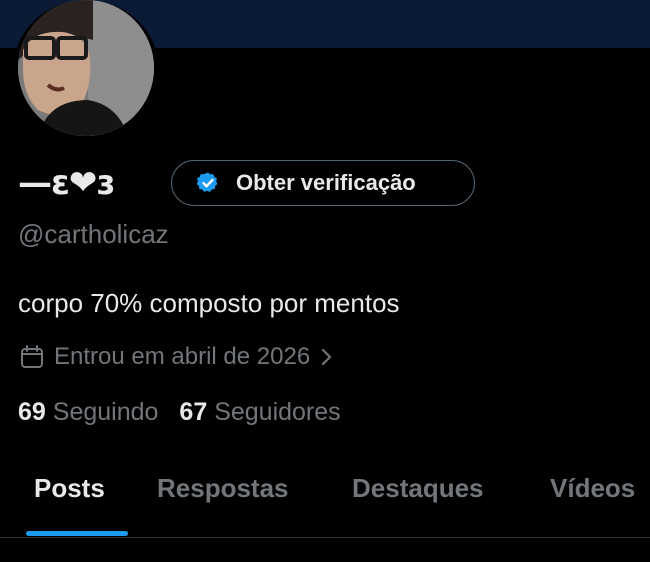  I want to click on followers-label: Seguidores, so click(277, 412).